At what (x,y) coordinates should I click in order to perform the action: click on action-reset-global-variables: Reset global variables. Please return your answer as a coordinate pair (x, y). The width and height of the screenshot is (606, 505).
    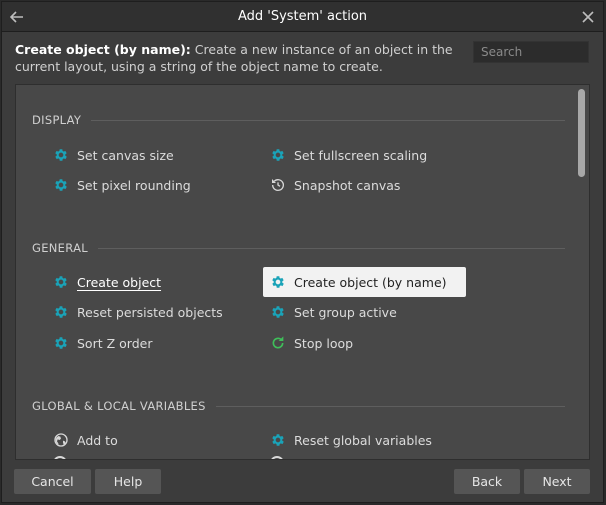
    Looking at the image, I should click on (349, 440).